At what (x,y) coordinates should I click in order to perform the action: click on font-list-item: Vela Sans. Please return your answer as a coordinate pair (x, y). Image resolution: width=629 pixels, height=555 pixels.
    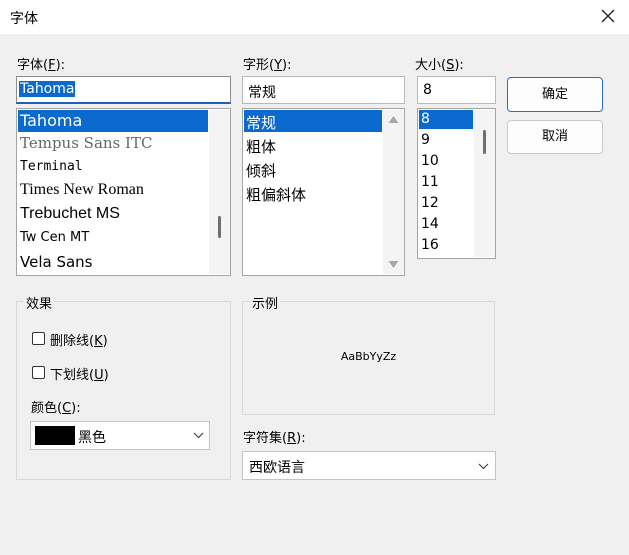
    Looking at the image, I should click on (56, 262).